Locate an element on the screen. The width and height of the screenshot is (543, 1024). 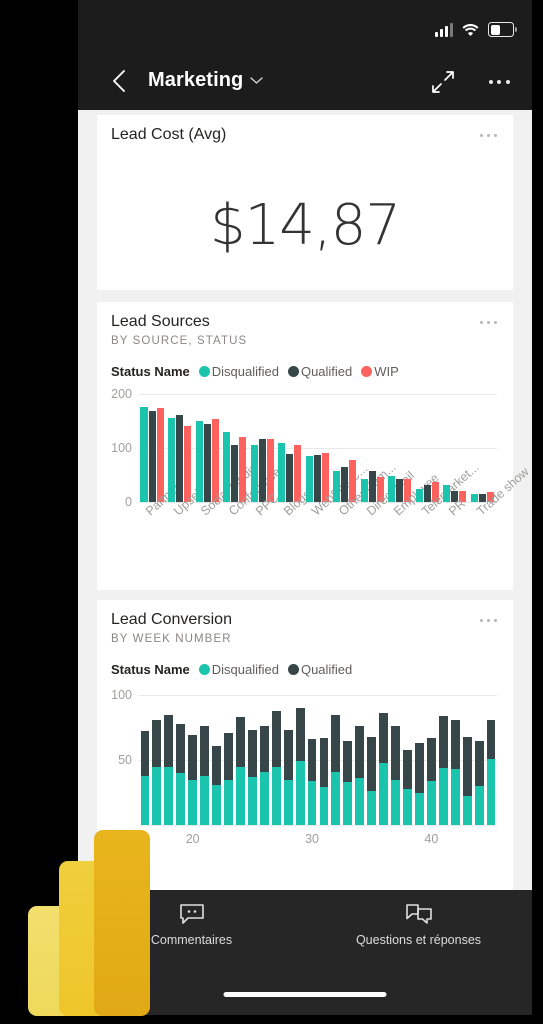
stacked-bar-chart-lead-conversion: 50 100 20 30 40 is located at coordinates (304, 767).